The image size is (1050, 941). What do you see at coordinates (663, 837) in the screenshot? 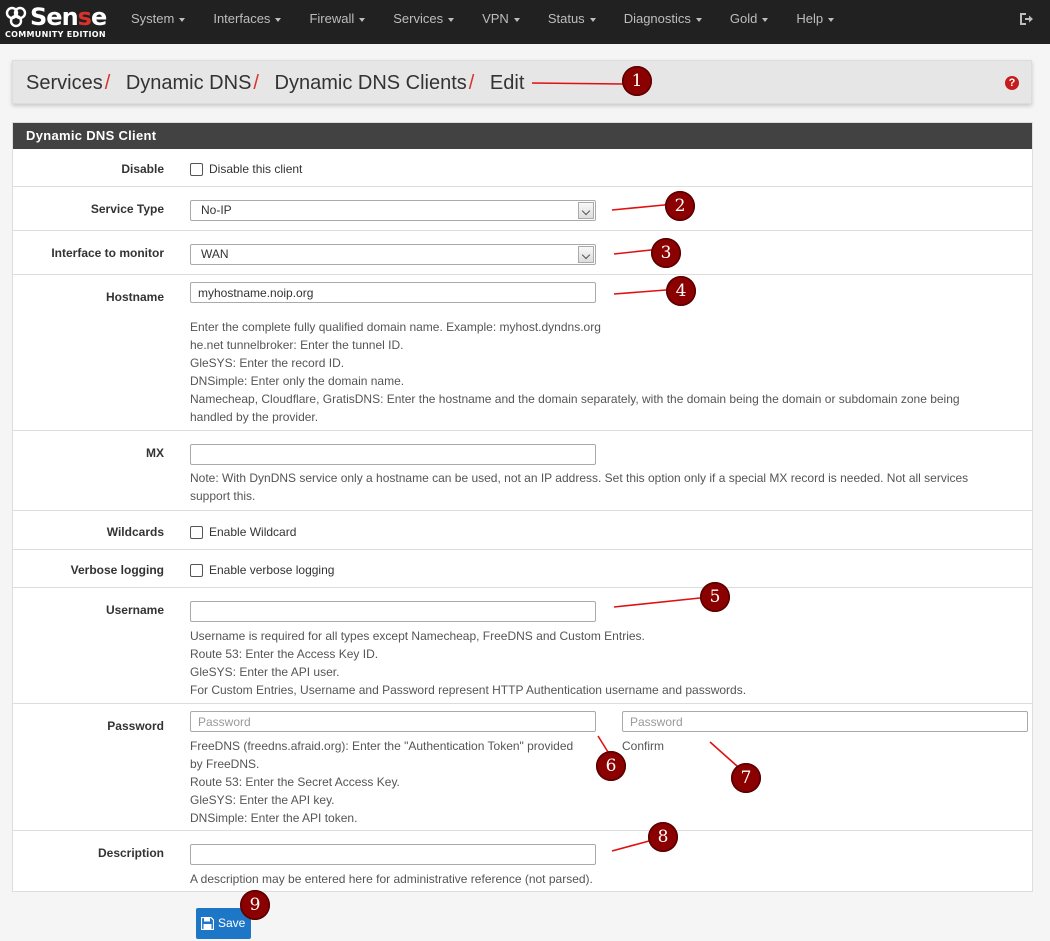
I see `annotation-marker-8: 8` at bounding box center [663, 837].